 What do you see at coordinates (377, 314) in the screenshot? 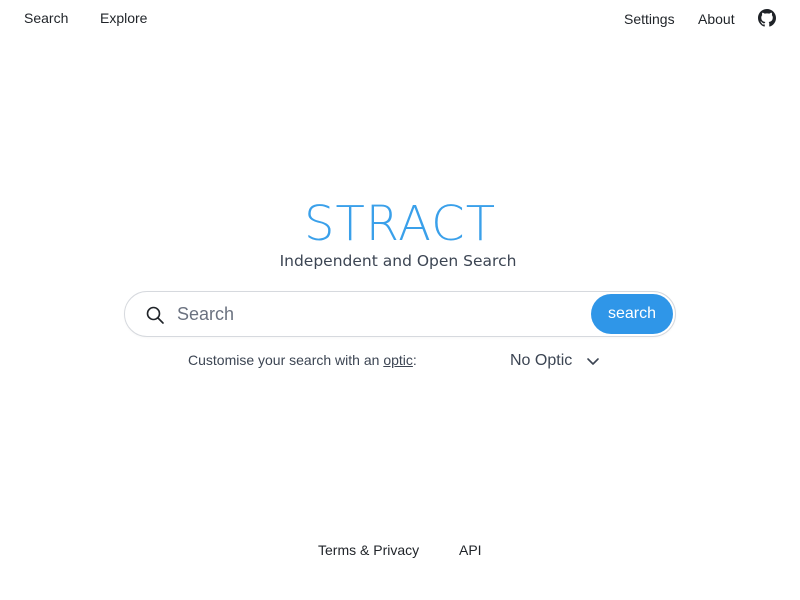
I see `search-input` at bounding box center [377, 314].